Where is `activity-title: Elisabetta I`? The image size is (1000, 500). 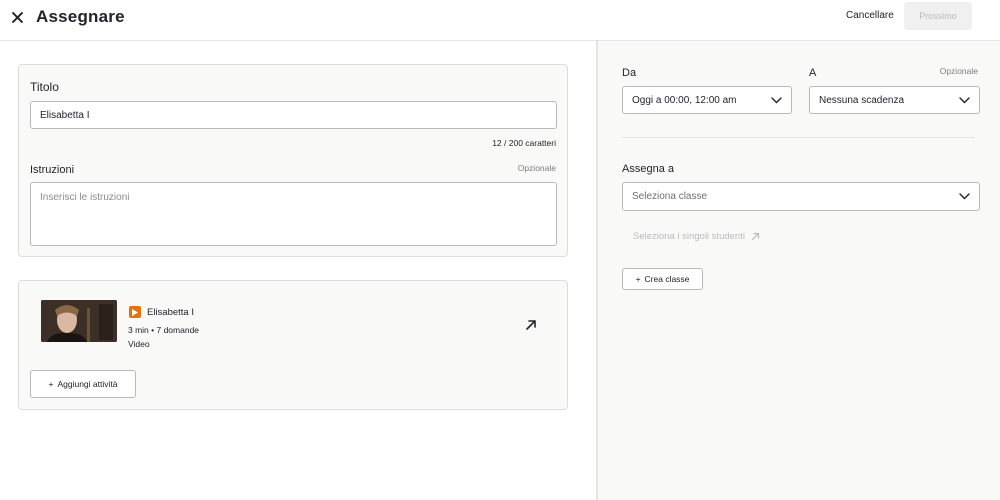 activity-title: Elisabetta I is located at coordinates (170, 312).